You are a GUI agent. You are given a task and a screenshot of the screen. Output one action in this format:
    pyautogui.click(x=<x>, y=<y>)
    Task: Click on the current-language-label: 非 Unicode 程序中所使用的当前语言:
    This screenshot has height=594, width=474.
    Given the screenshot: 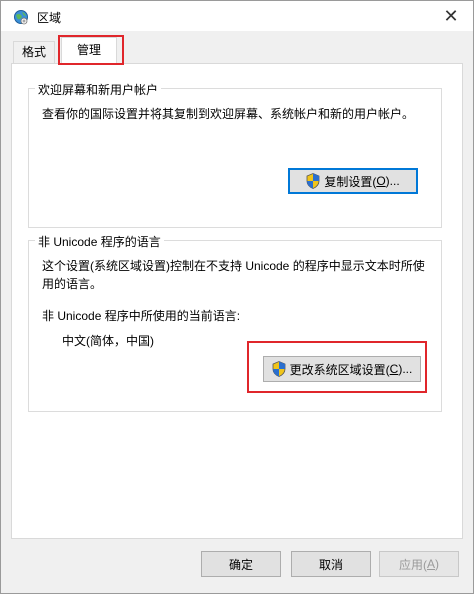 What is the action you would take?
    pyautogui.click(x=141, y=316)
    